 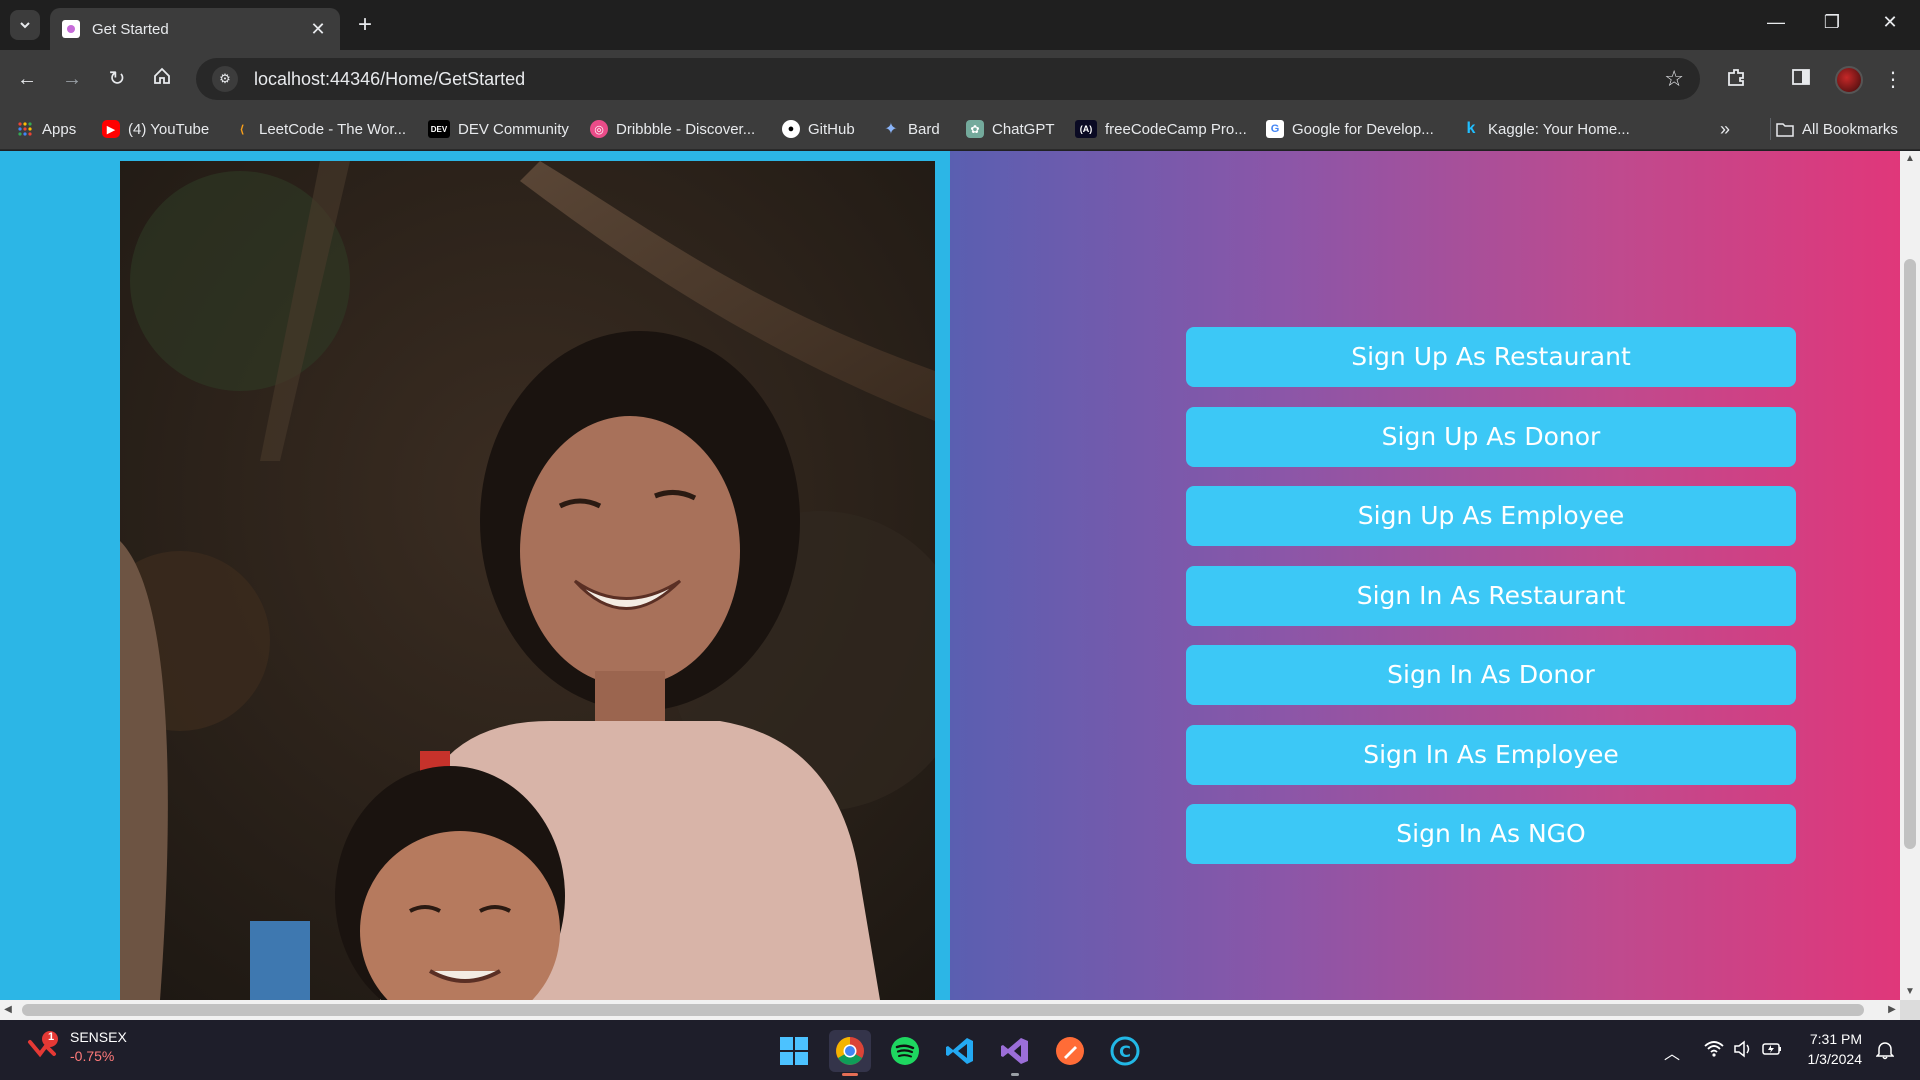 I want to click on spotify-icon, so click(x=905, y=1051).